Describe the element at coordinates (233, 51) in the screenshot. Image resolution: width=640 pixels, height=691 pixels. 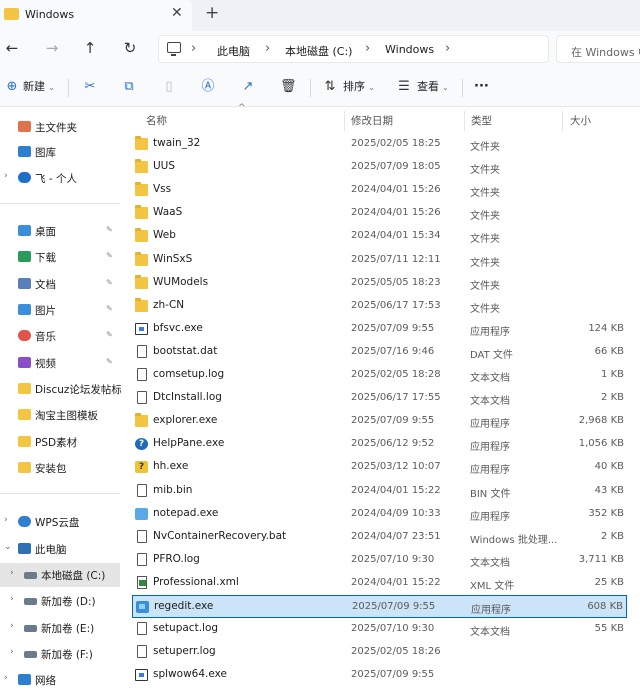
I see `breadcrumb-this-pc: 此电脑` at that location.